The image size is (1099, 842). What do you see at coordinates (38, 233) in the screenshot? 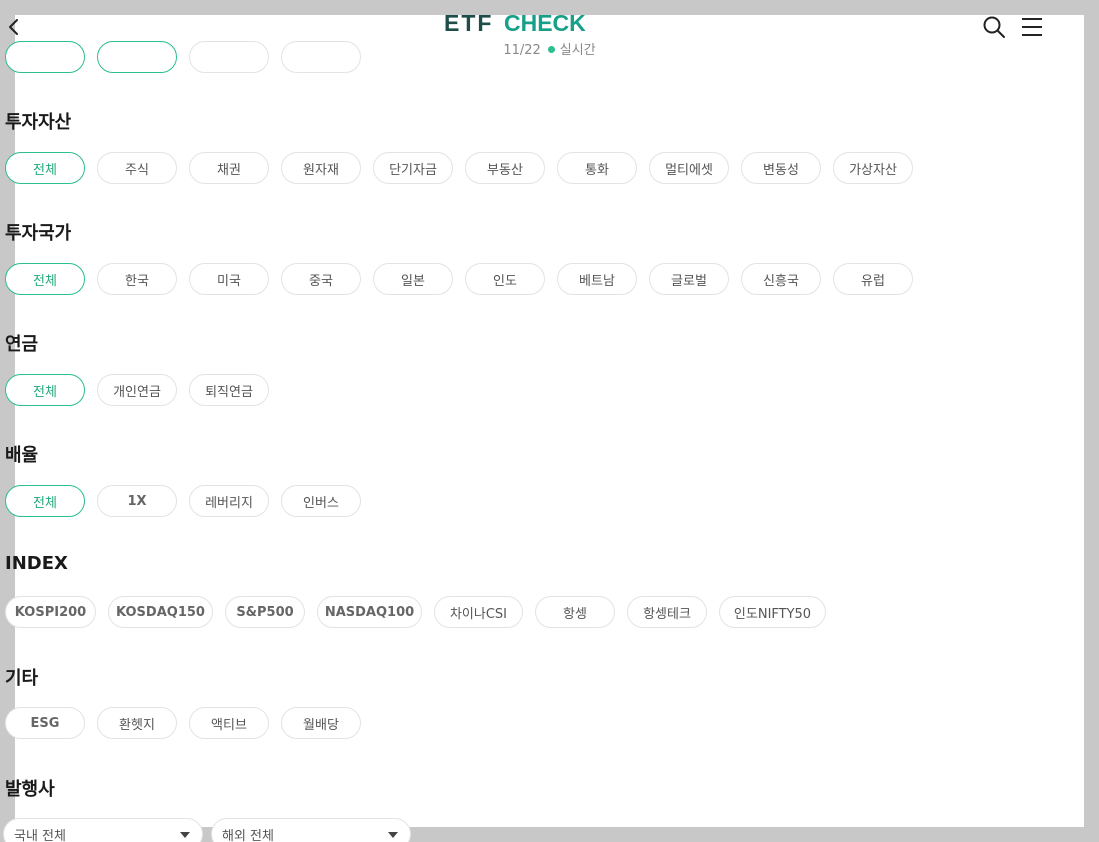
I see `section-title-country: 투자국가` at bounding box center [38, 233].